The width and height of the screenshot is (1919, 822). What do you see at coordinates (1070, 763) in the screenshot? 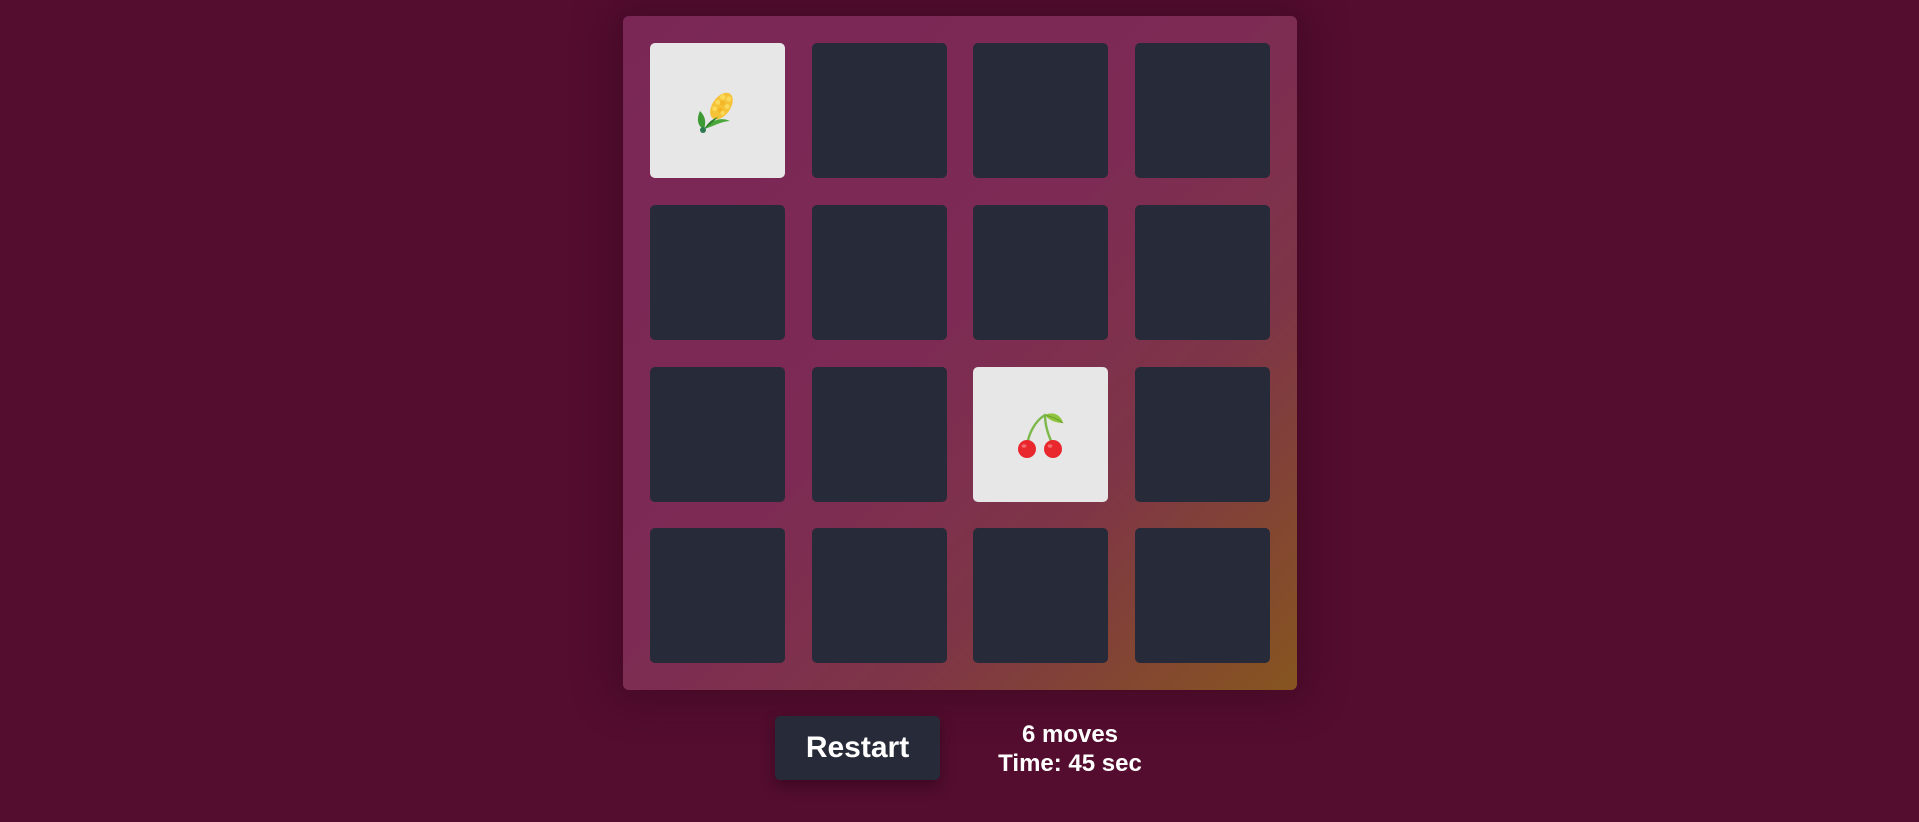
I see `timer: Time: 45 sec` at bounding box center [1070, 763].